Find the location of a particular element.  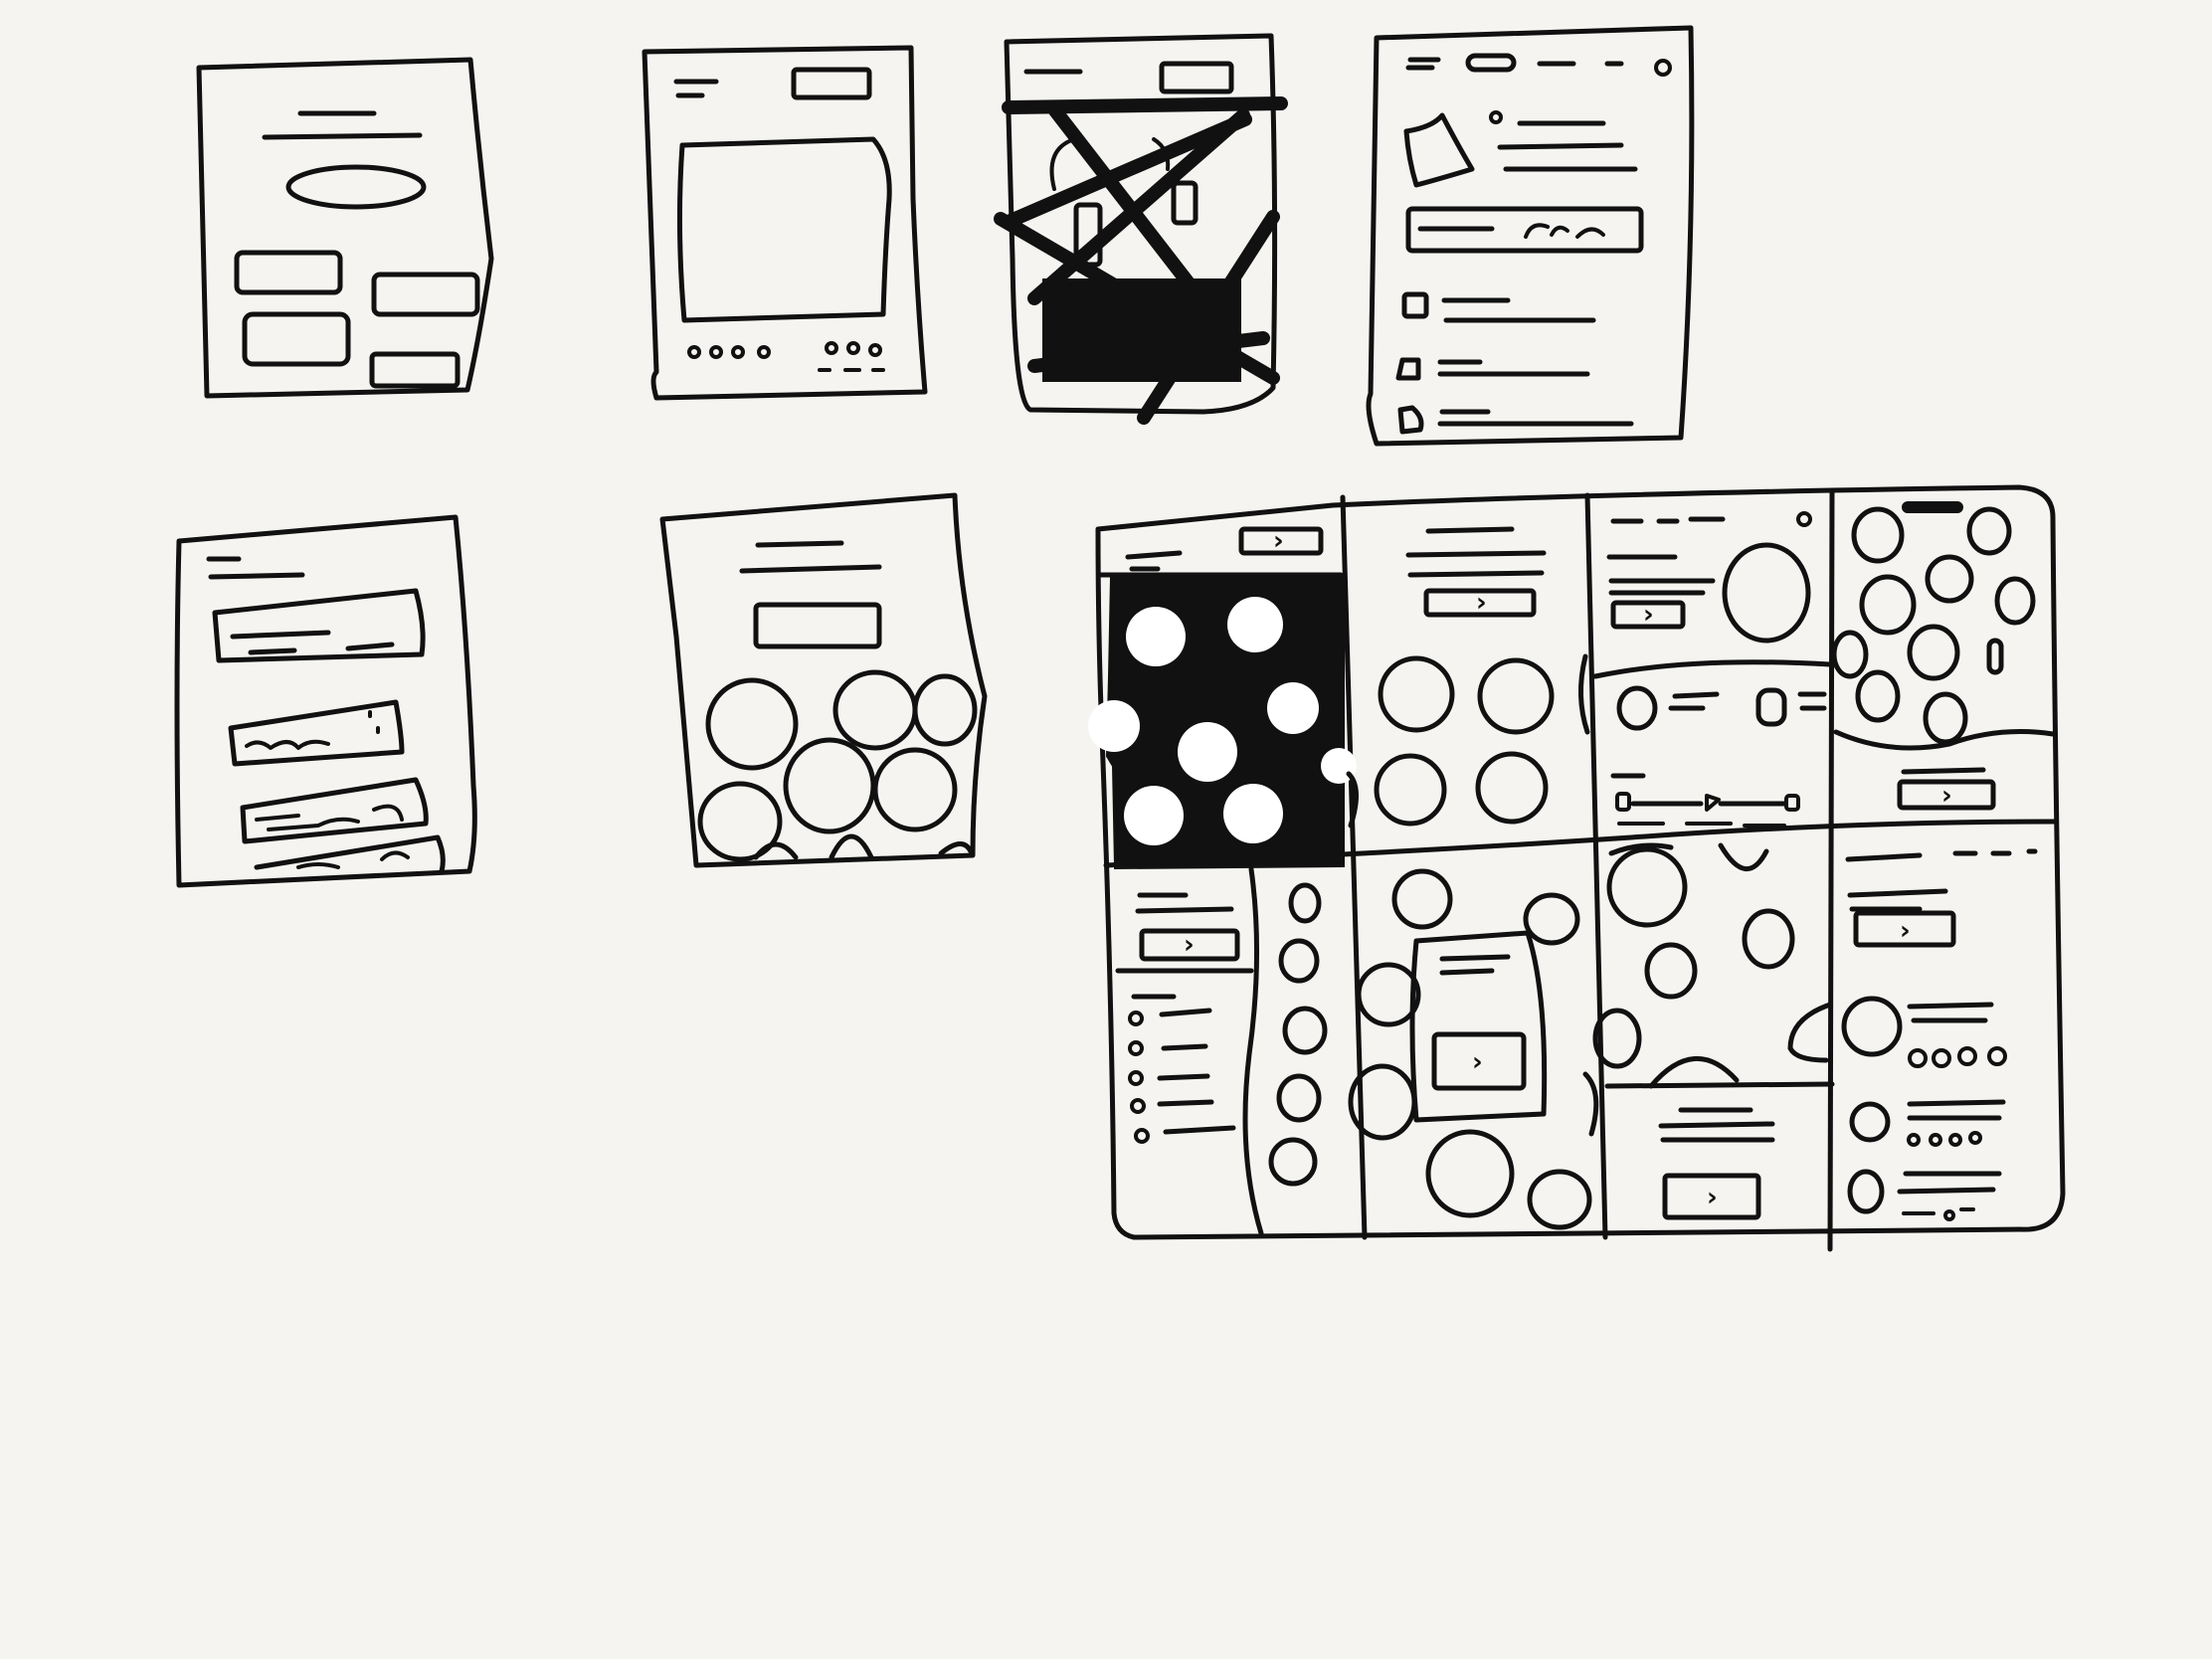

tablet-cell-profile-list: › is located at coordinates (1939, 1034).